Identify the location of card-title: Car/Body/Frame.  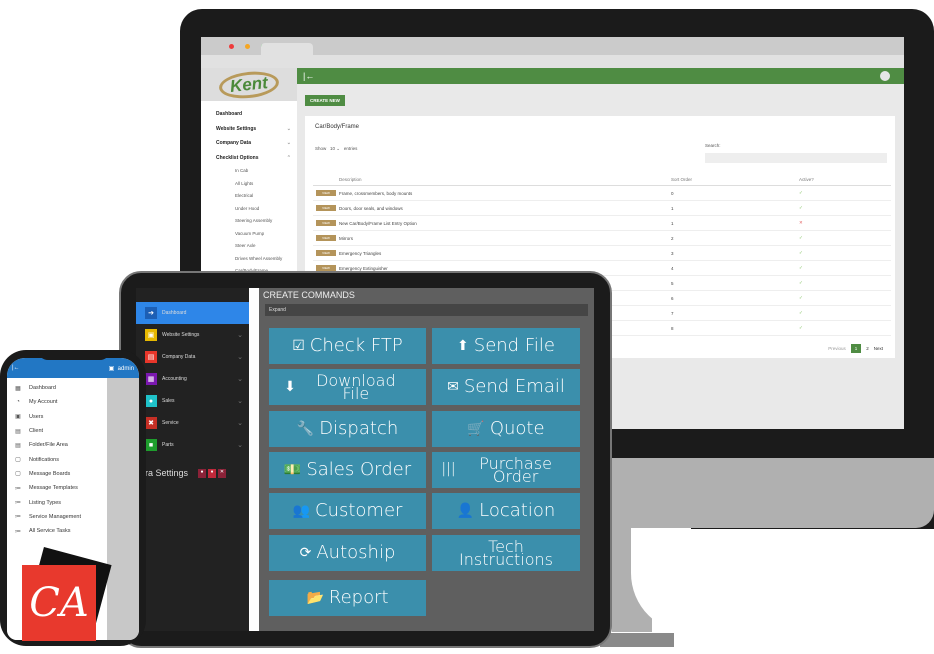
(337, 127).